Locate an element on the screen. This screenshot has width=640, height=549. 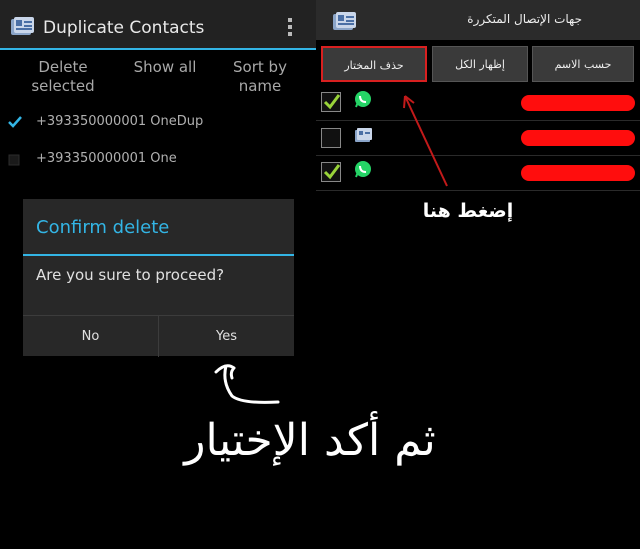
dialog-divider is located at coordinates (158, 255).